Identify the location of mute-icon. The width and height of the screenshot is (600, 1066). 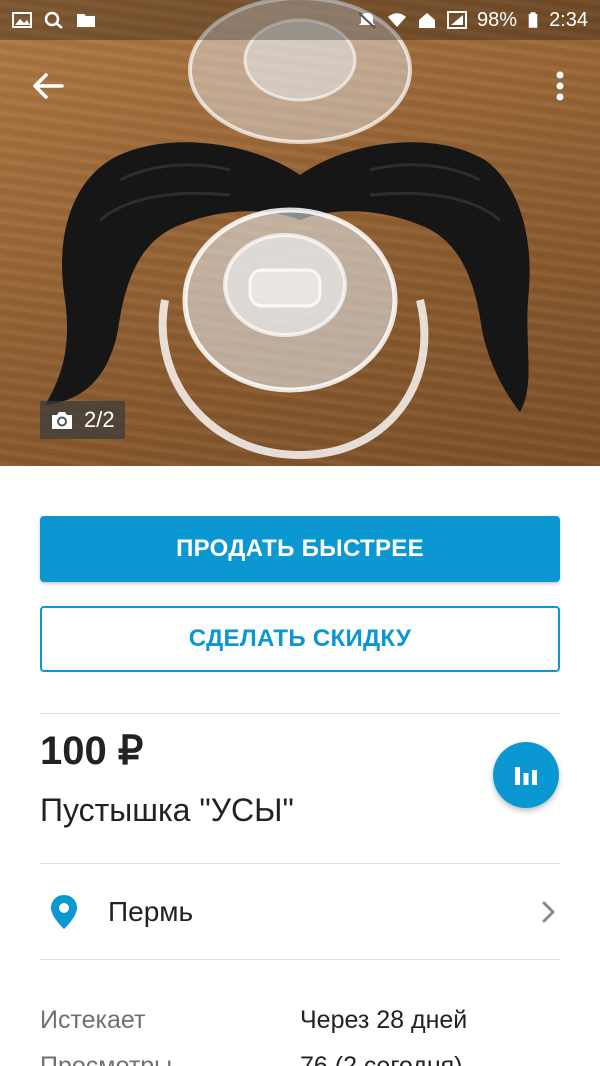
(367, 20).